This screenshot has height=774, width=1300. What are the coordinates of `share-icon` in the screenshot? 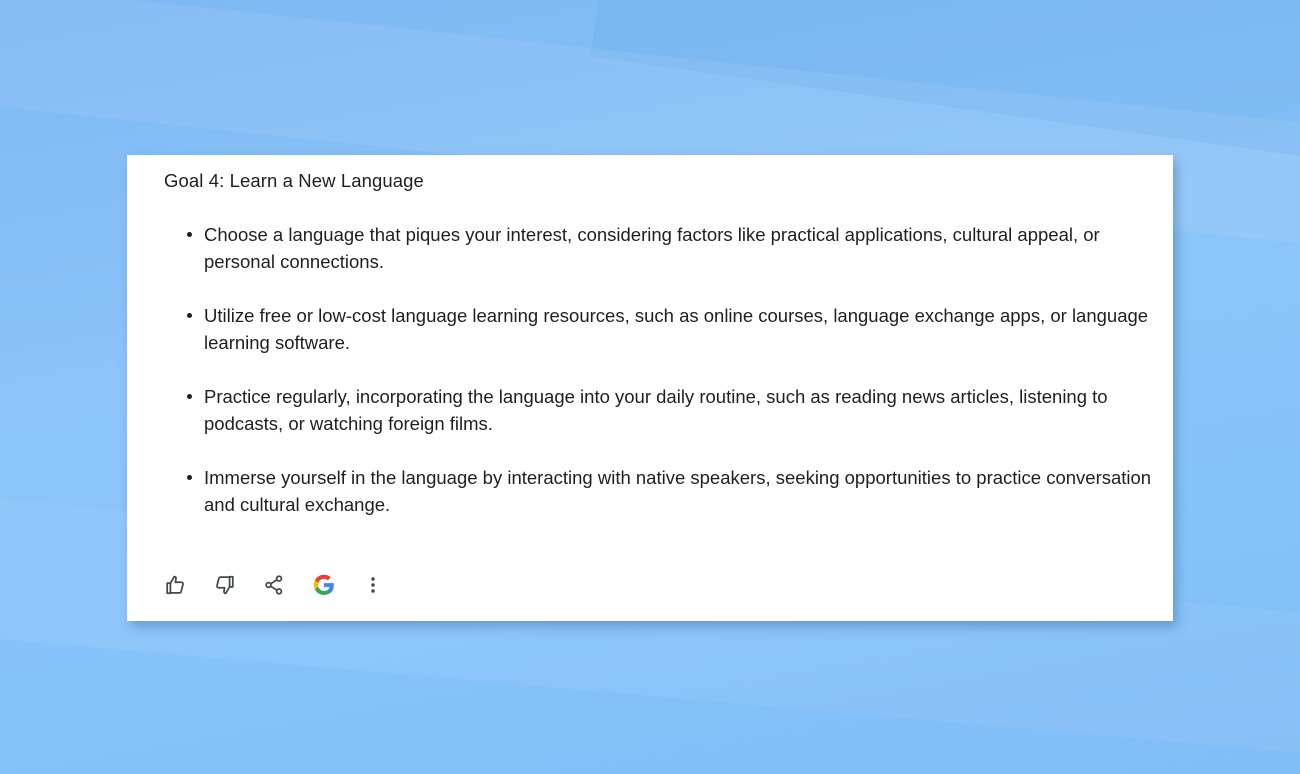 It's located at (274, 585).